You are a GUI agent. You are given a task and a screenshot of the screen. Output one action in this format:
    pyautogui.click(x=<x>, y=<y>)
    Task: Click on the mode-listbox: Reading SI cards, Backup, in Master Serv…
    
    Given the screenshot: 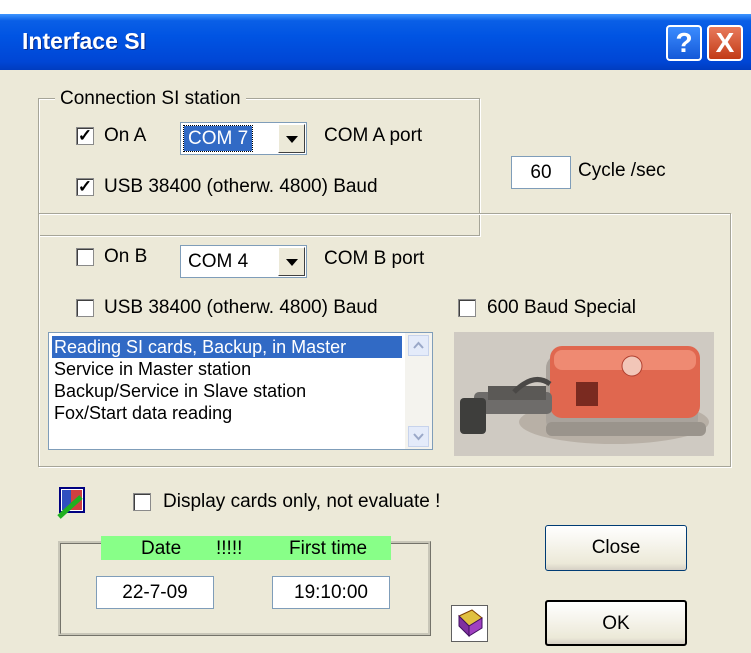 What is the action you would take?
    pyautogui.click(x=240, y=391)
    